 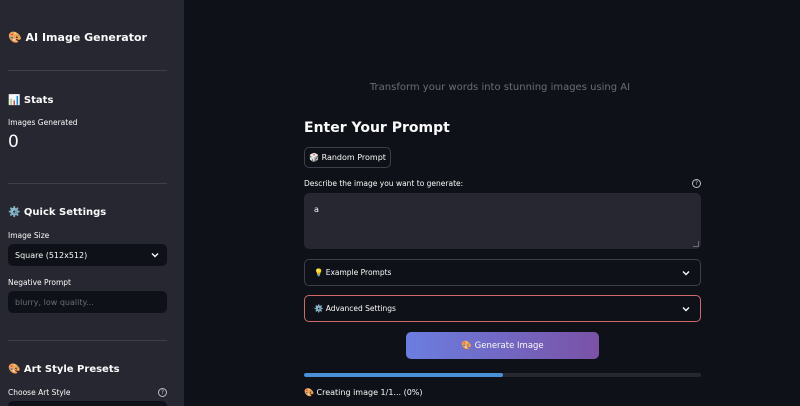 I want to click on random-prompt-button: 🎲 Random Prompt, so click(x=347, y=157).